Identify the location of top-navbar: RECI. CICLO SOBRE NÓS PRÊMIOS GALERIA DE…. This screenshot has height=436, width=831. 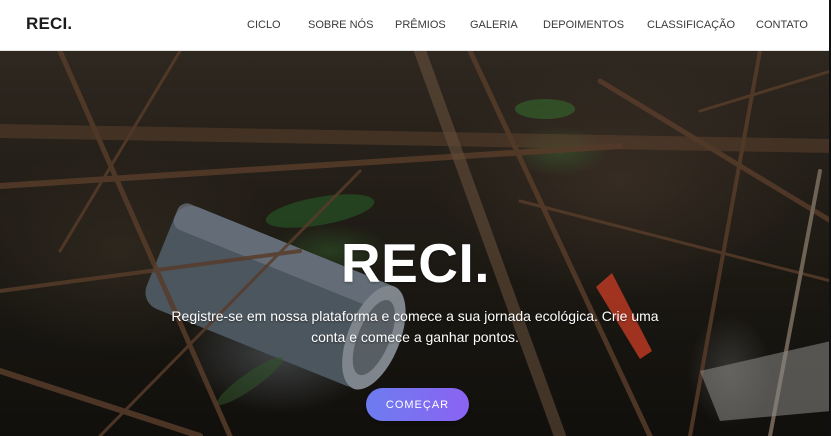
(415, 25).